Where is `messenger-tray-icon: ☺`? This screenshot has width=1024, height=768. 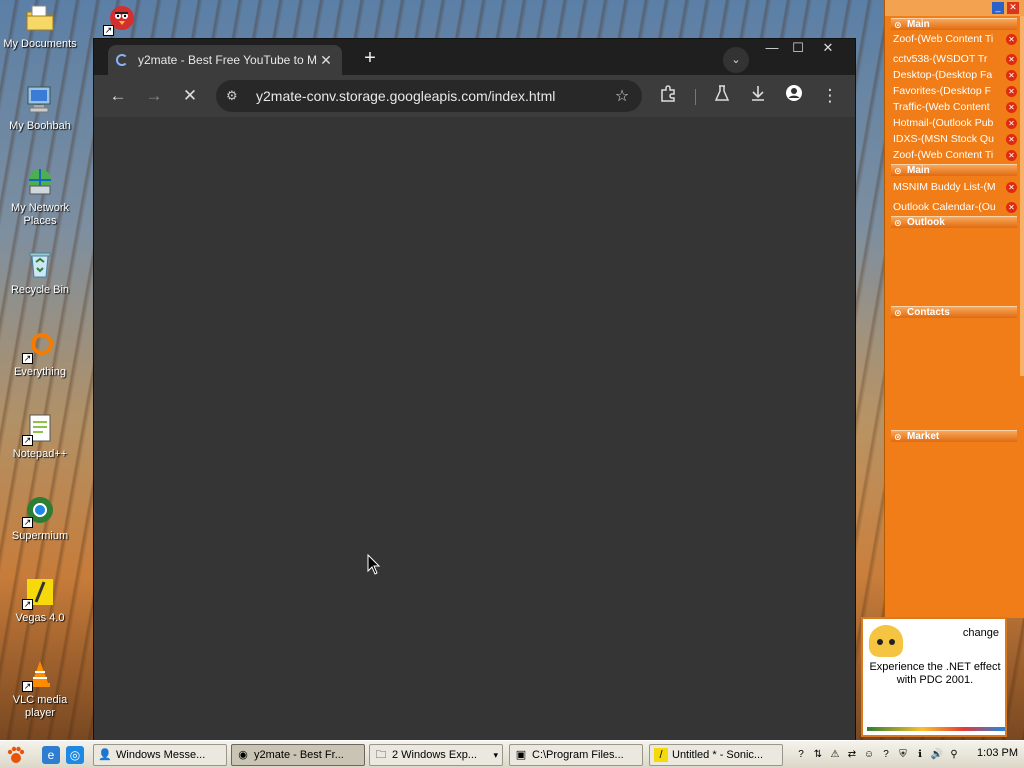 messenger-tray-icon: ☺ is located at coordinates (869, 755).